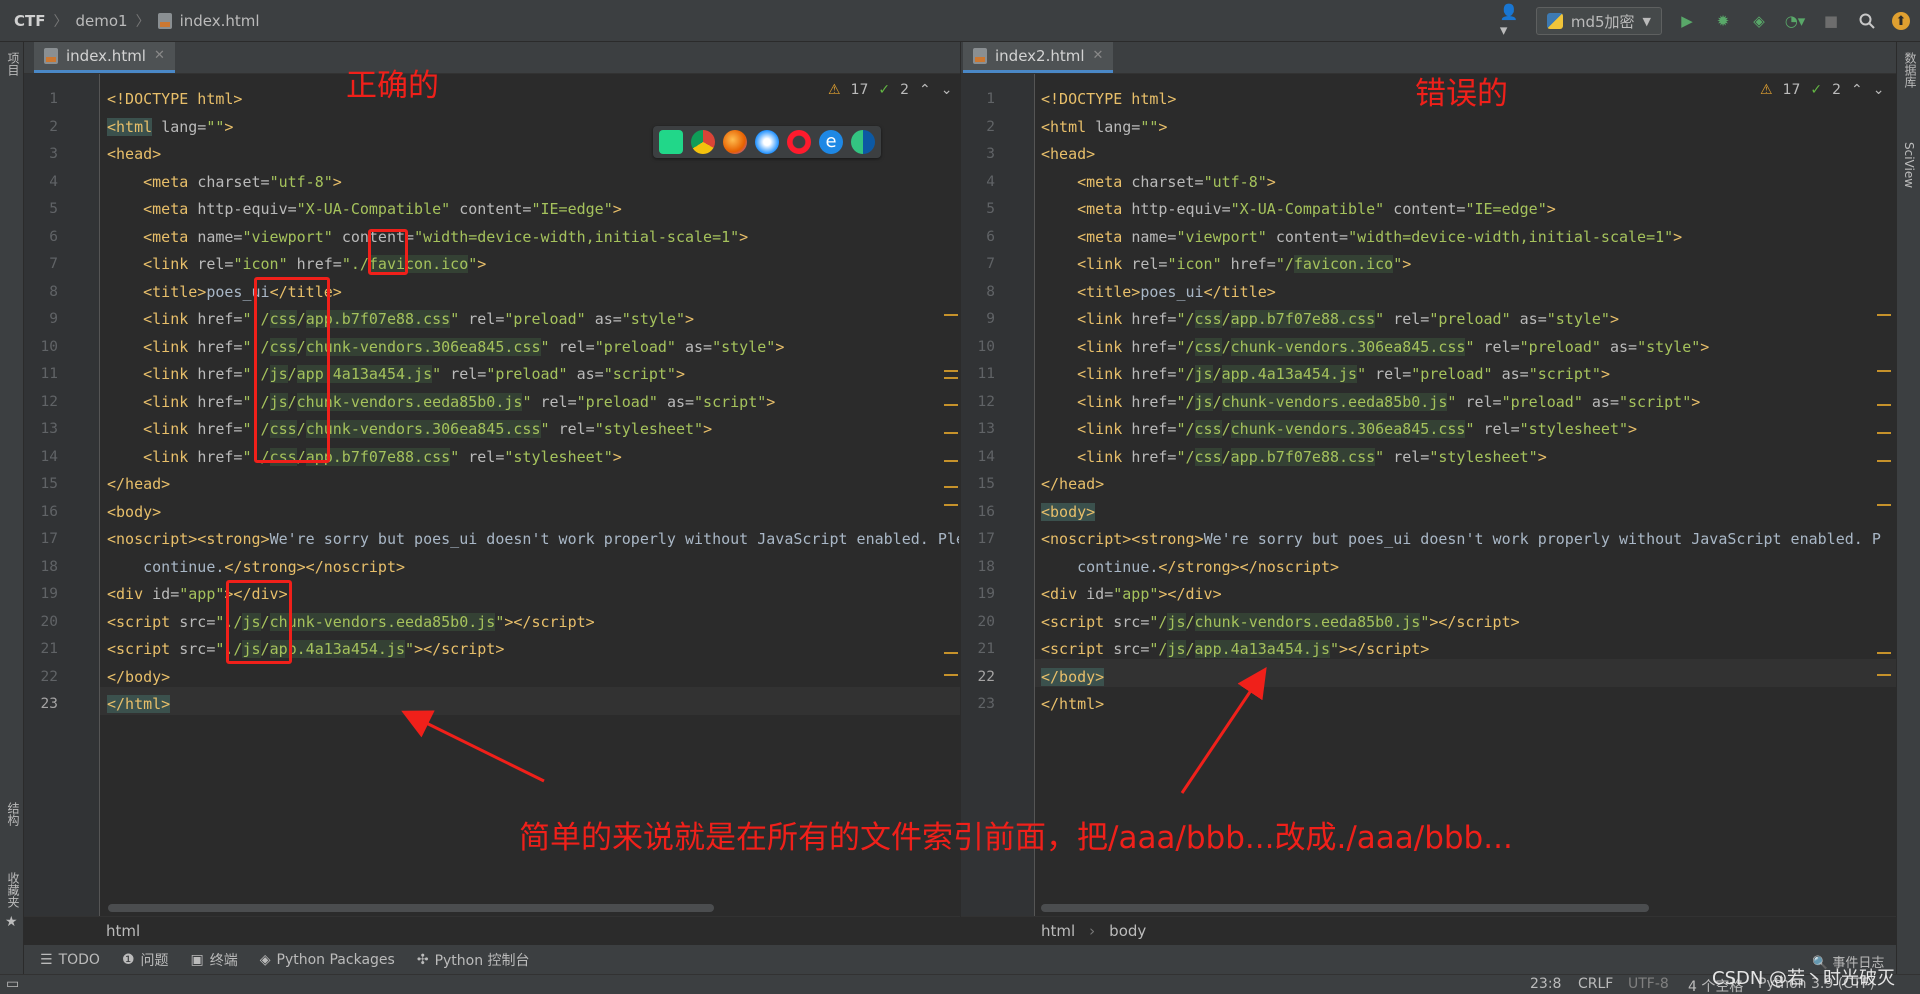 This screenshot has width=1920, height=994. What do you see at coordinates (1511, 21) in the screenshot?
I see `user-icon: 👤▾` at bounding box center [1511, 21].